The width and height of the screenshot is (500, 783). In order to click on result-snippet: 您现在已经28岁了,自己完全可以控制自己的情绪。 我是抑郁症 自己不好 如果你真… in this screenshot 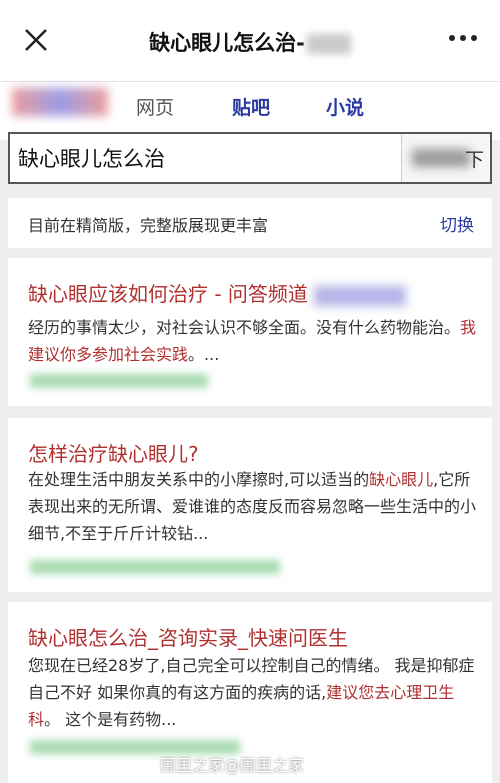, I will do `click(253, 692)`.